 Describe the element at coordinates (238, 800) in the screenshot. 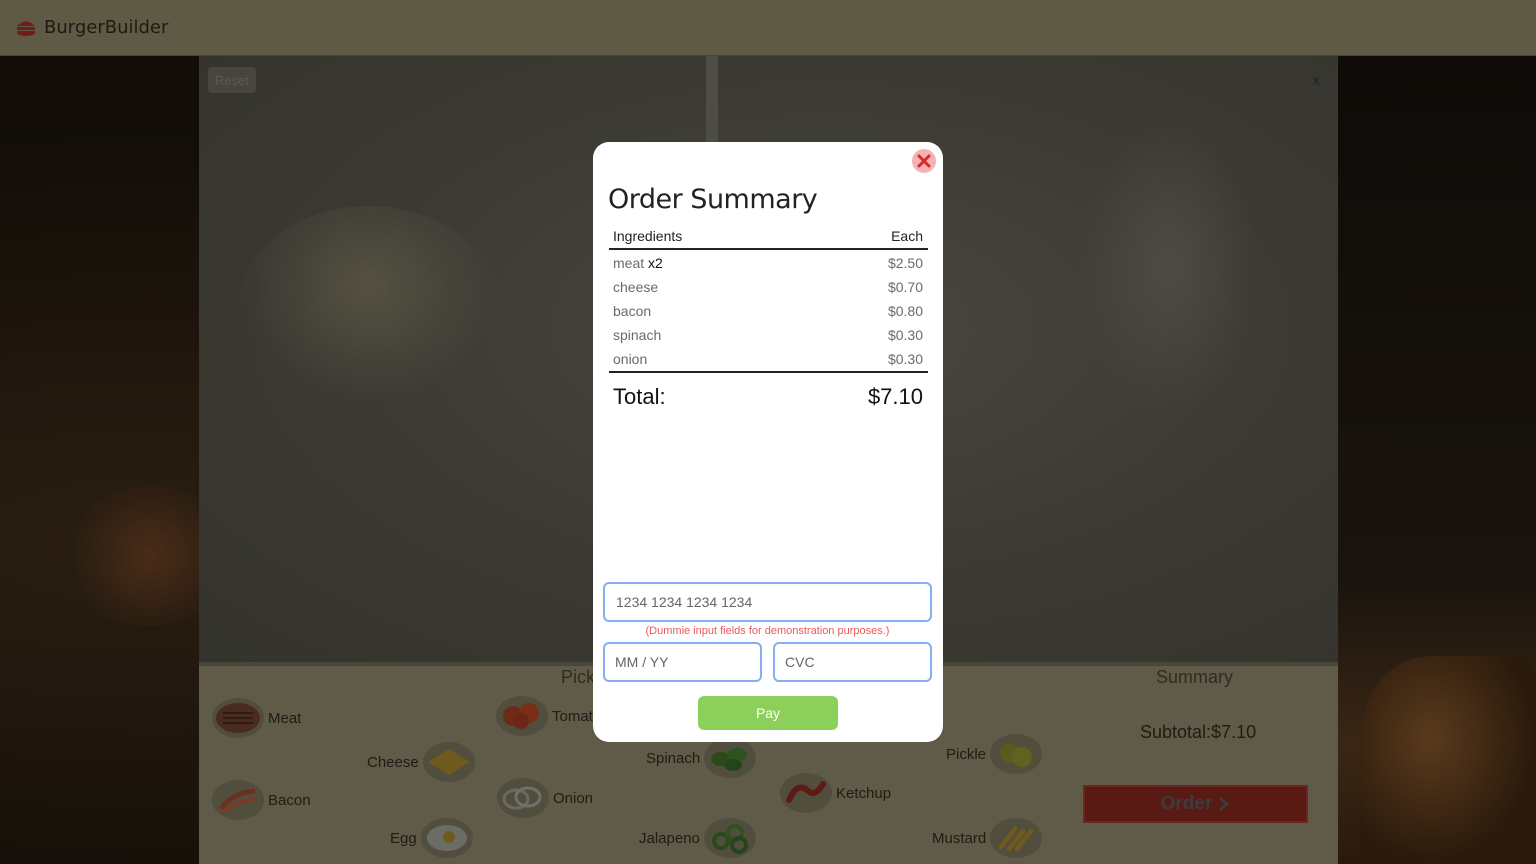

I see `bacon-icon` at that location.